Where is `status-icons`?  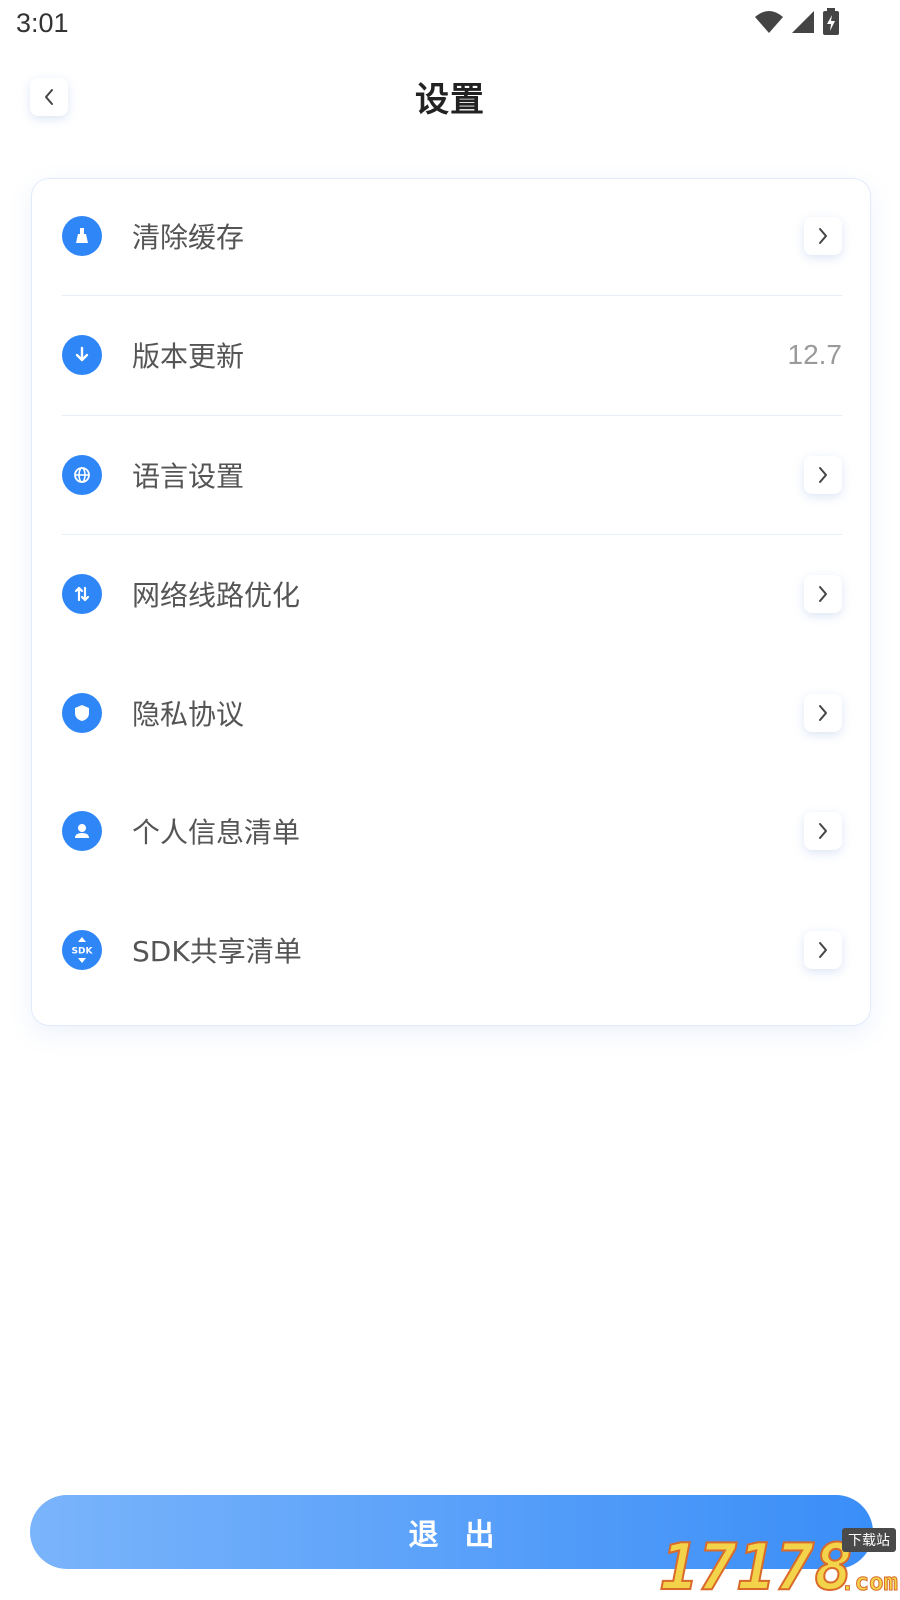 status-icons is located at coordinates (797, 22).